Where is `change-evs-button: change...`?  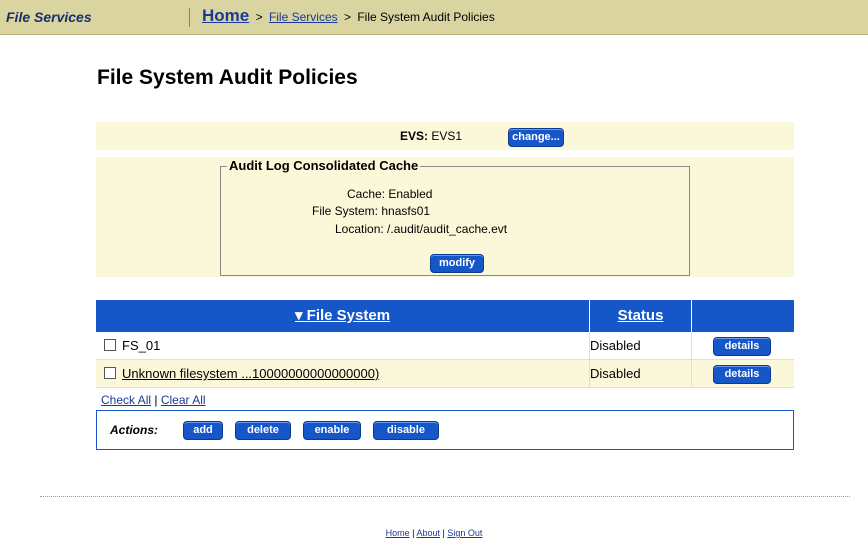 change-evs-button: change... is located at coordinates (536, 137).